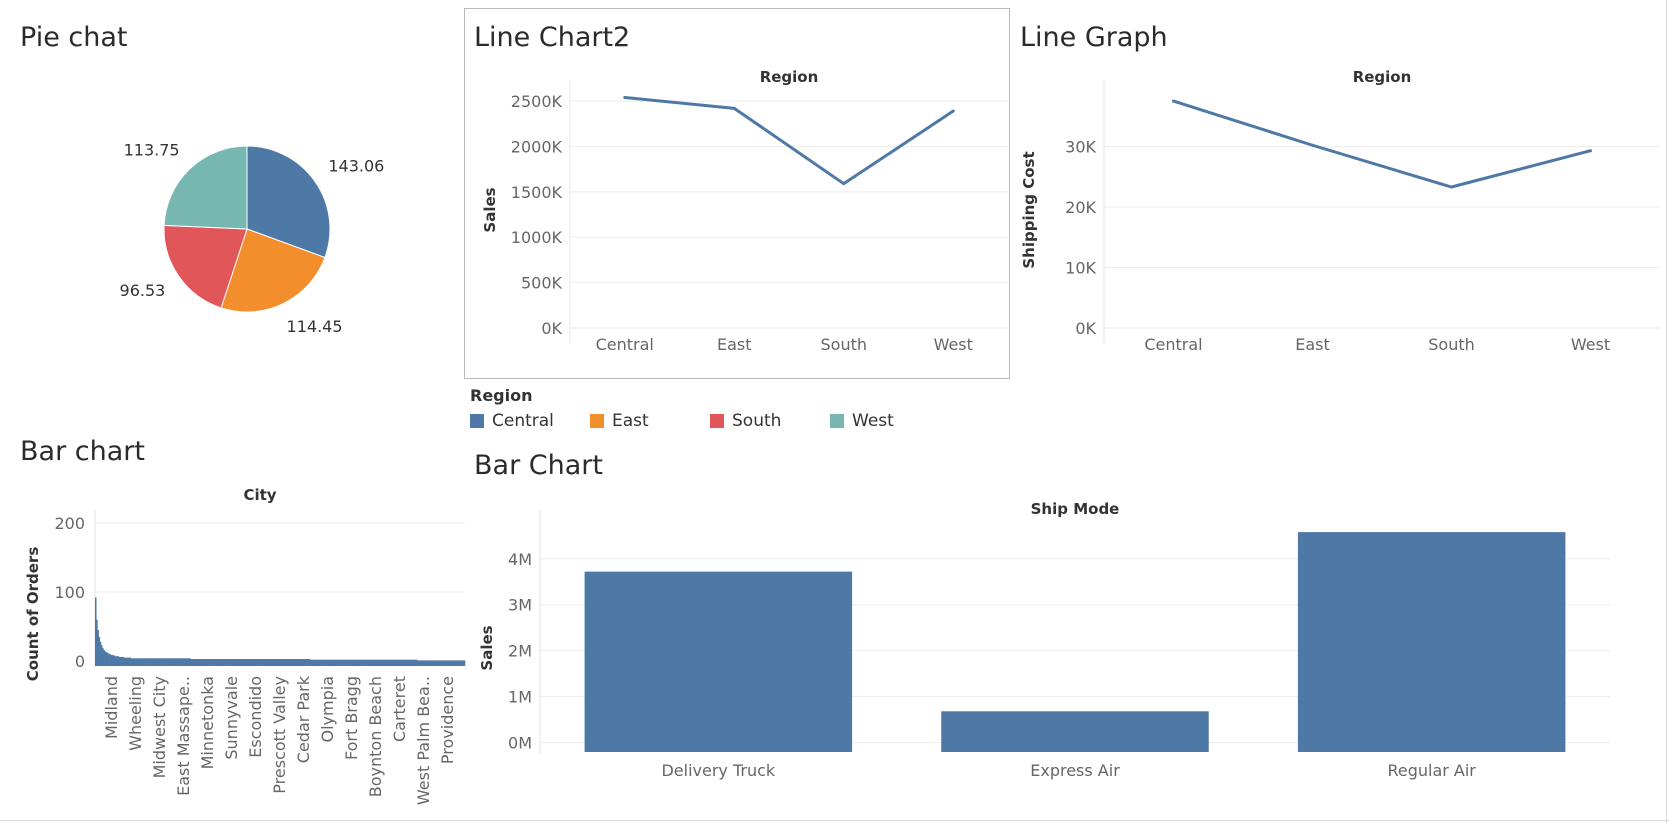 The image size is (1669, 823). Describe the element at coordinates (423, 740) in the screenshot. I see `x-tick-label: West Palm Bea..` at that location.